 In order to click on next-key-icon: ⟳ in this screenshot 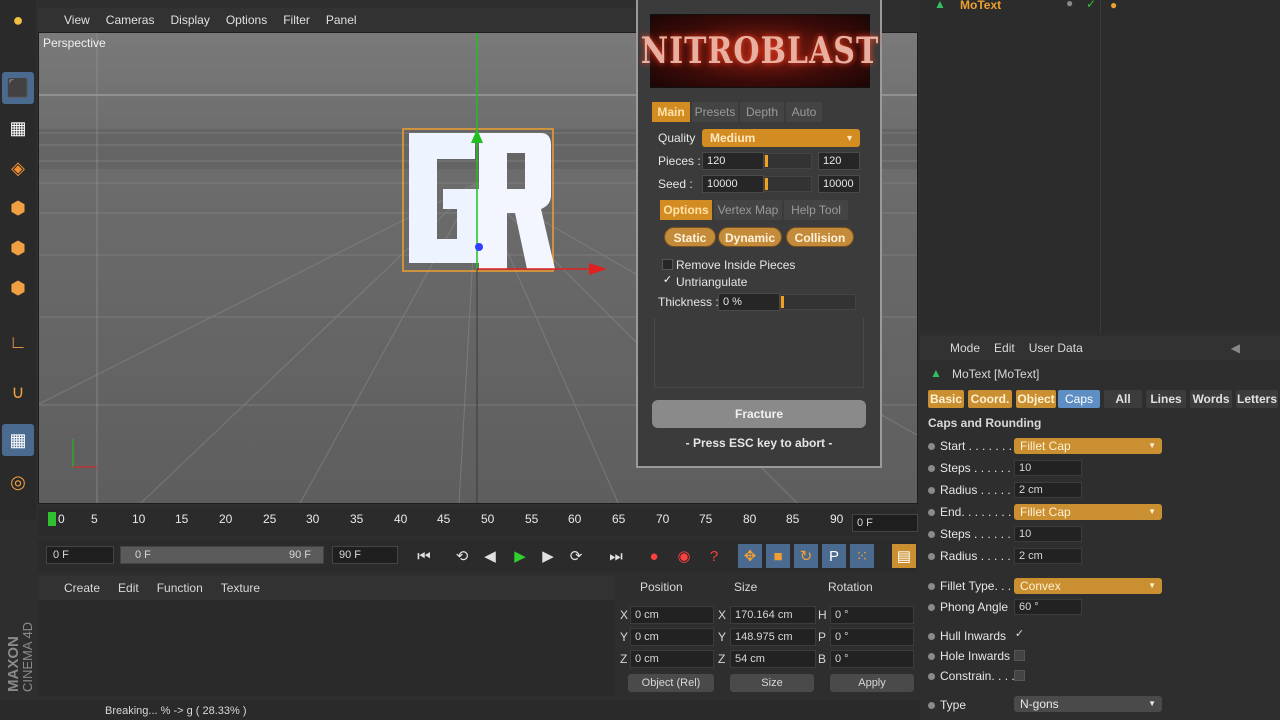, I will do `click(576, 556)`.